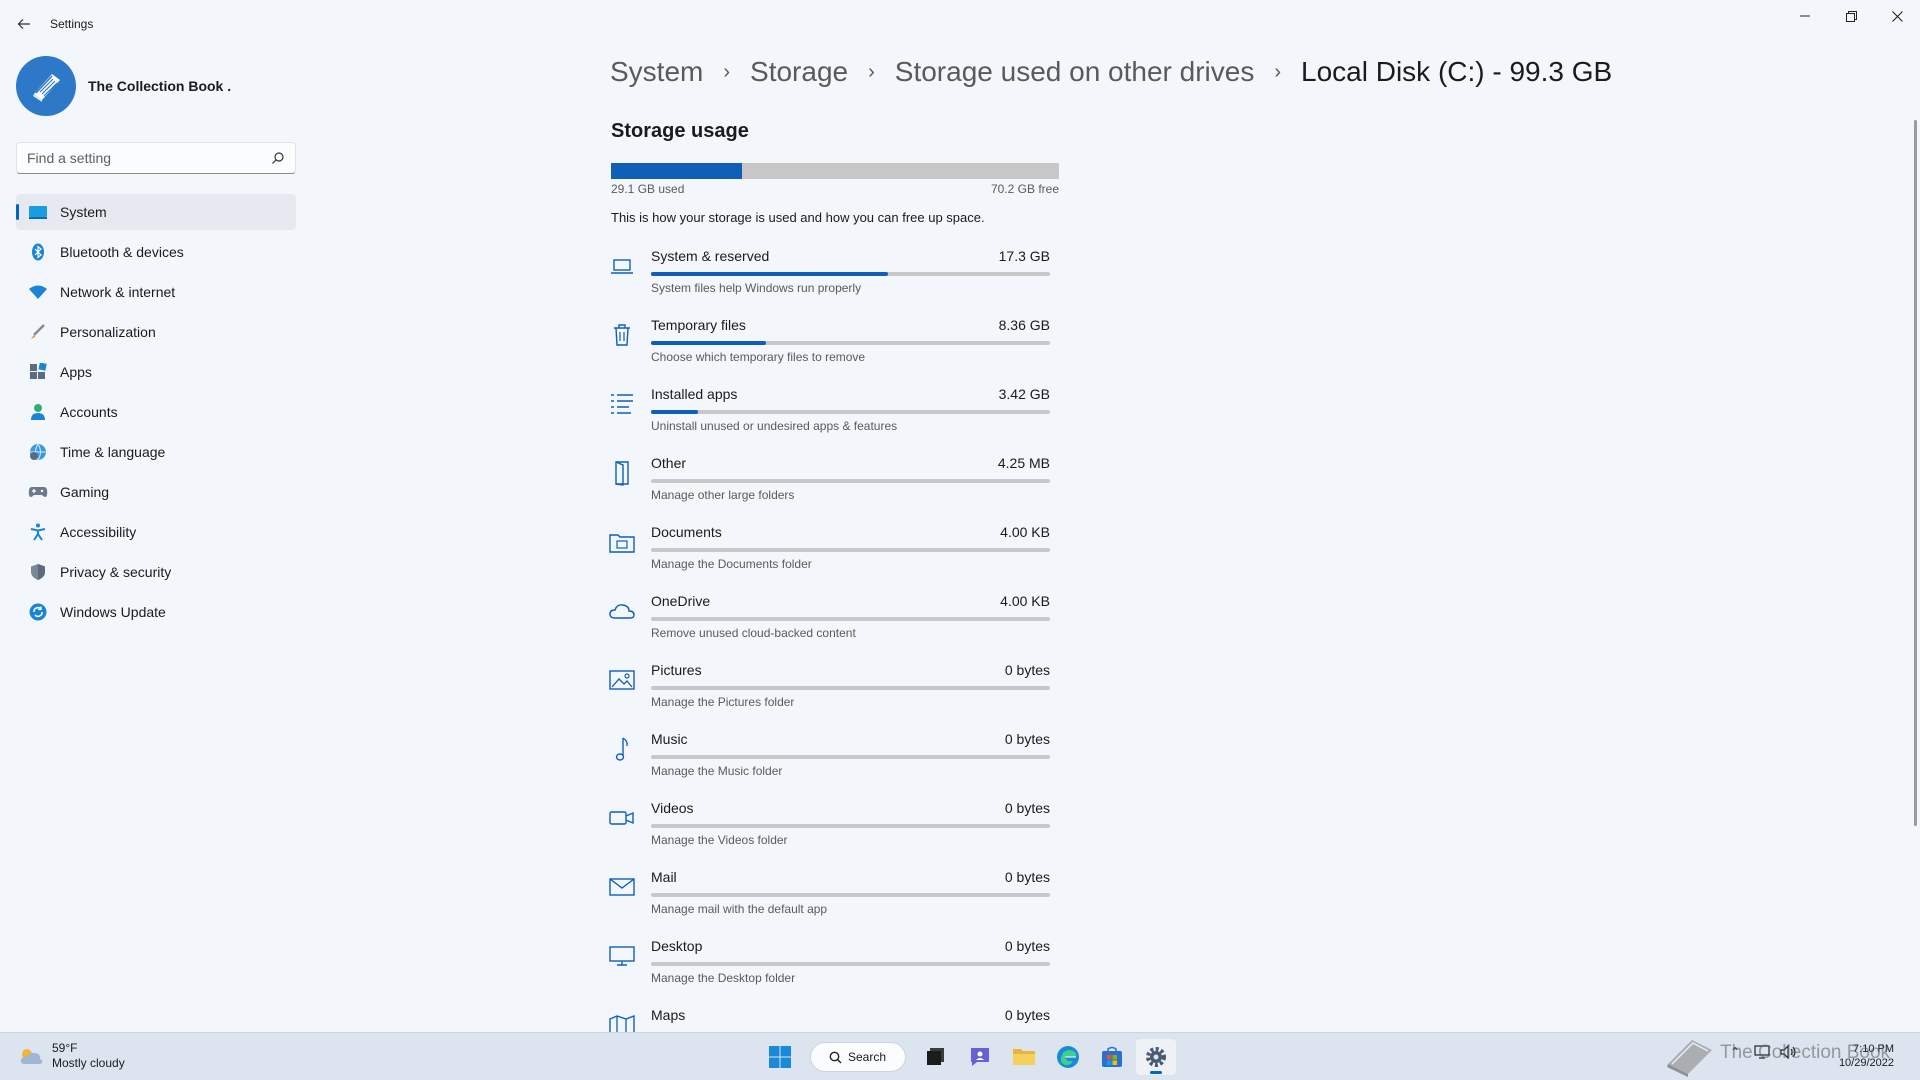 The height and width of the screenshot is (1080, 1920). I want to click on breadcrumb-other-drives: Storage used on other drives, so click(1075, 72).